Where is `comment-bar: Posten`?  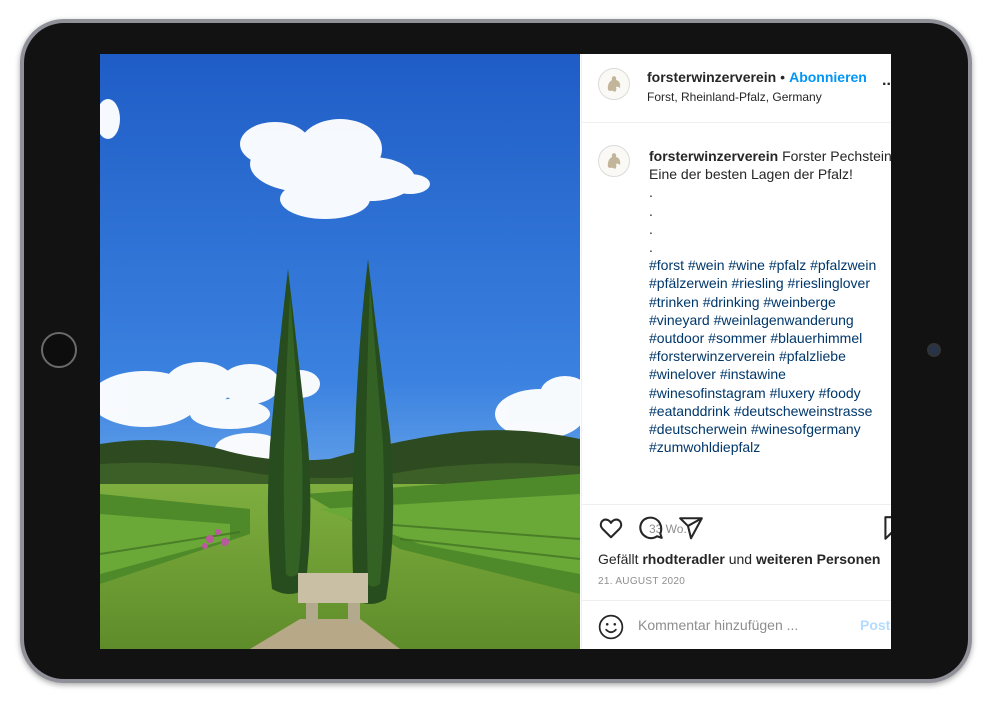
comment-bar: Posten is located at coordinates (736, 624).